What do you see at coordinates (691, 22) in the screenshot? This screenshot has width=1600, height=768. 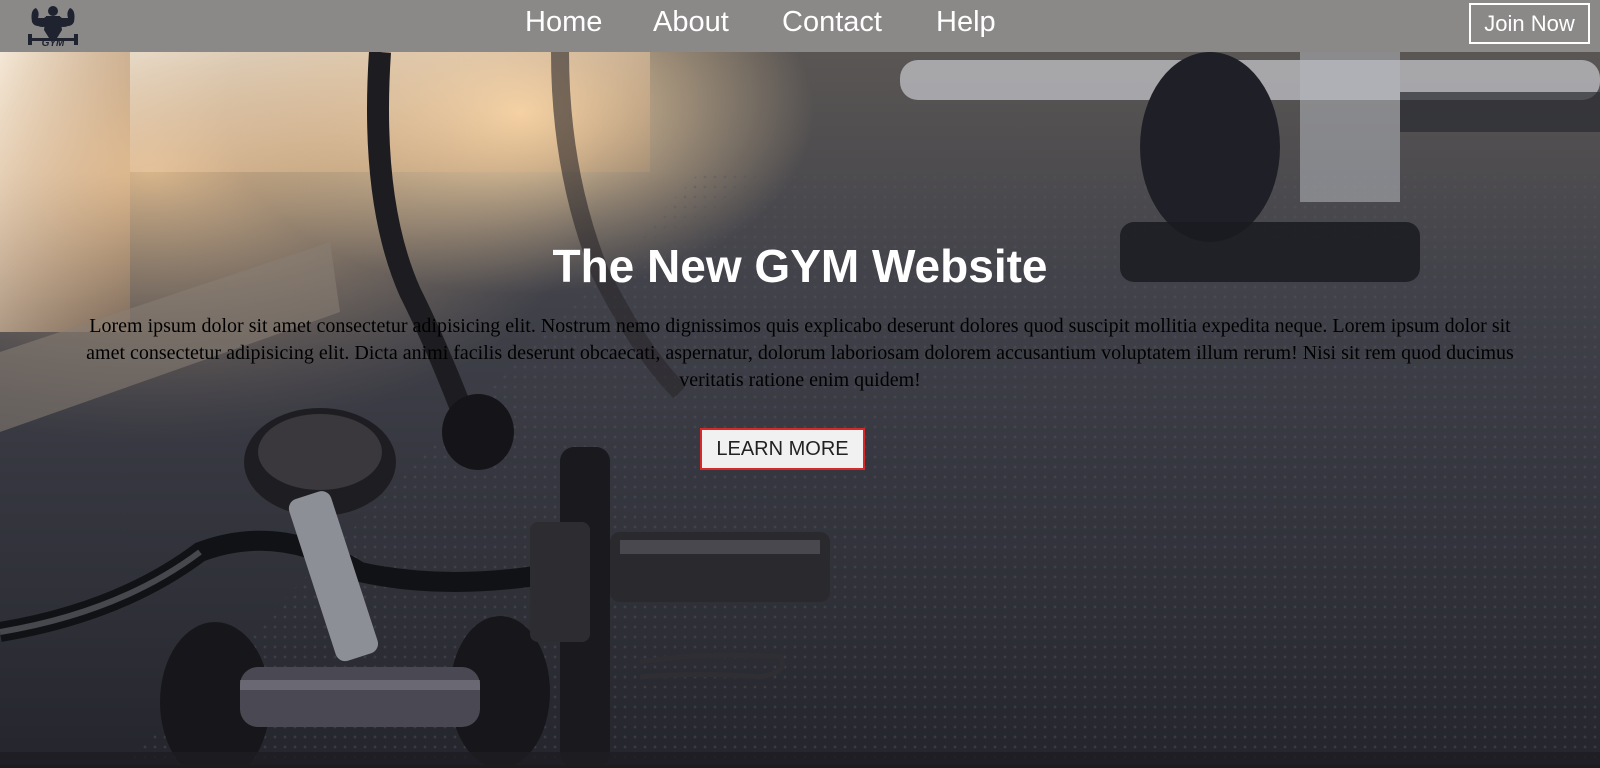 I see `nav-about-link: About` at bounding box center [691, 22].